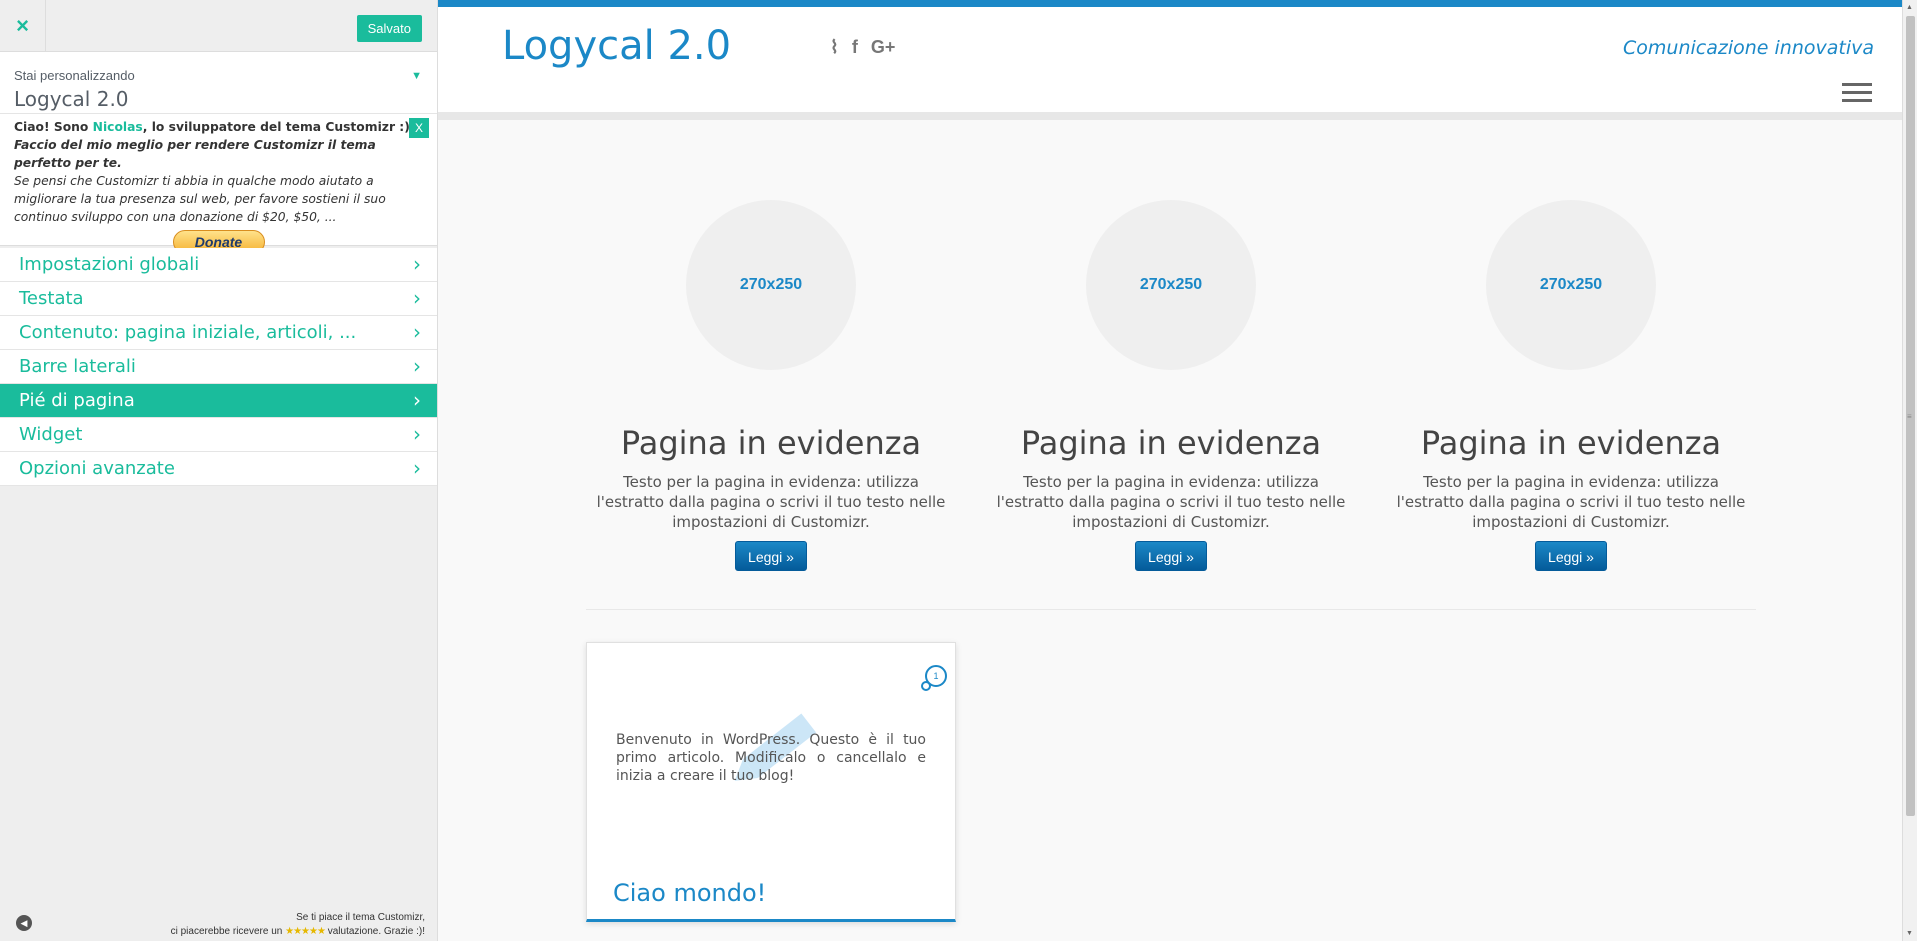  Describe the element at coordinates (218, 265) in the screenshot. I see `menu-item-impostazioni-globali: Impostazioni globali ›` at that location.